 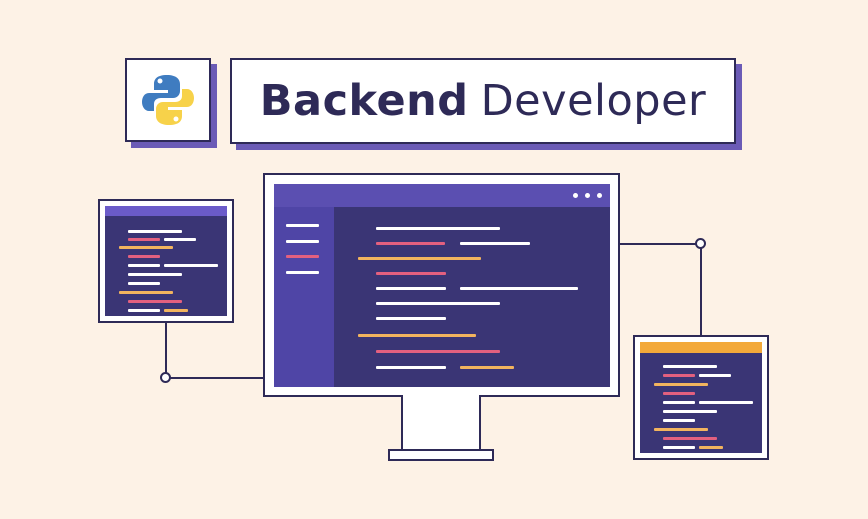 I want to click on python-logo-icon, so click(x=168, y=100).